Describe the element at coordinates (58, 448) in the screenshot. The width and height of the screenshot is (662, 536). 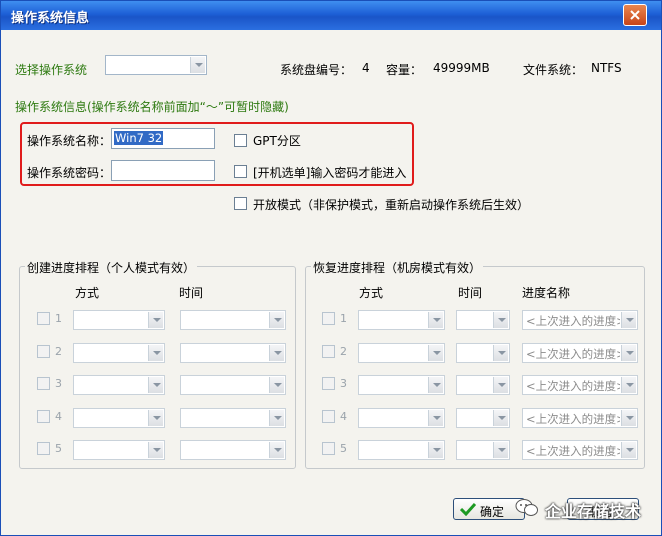
I see `create-row-number: 5` at that location.